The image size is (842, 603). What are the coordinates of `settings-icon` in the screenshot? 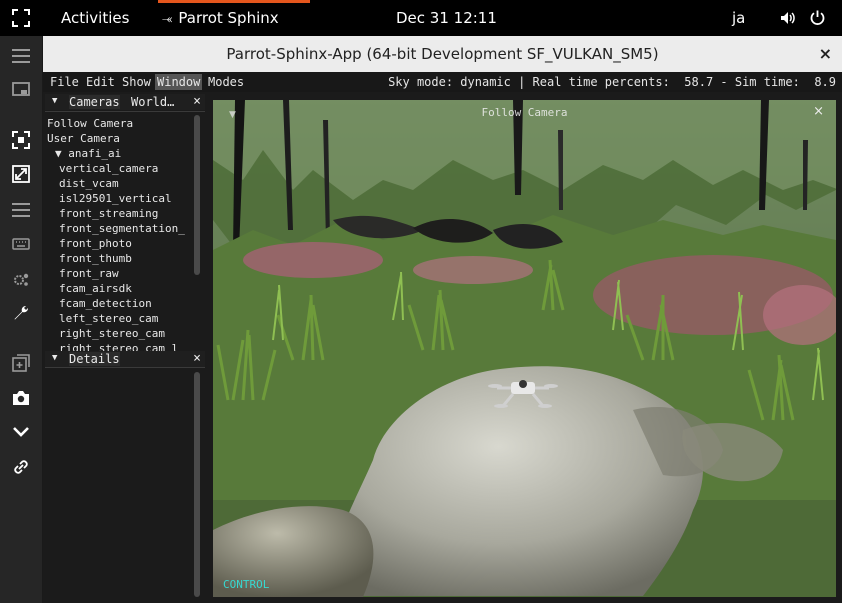 It's located at (21, 280).